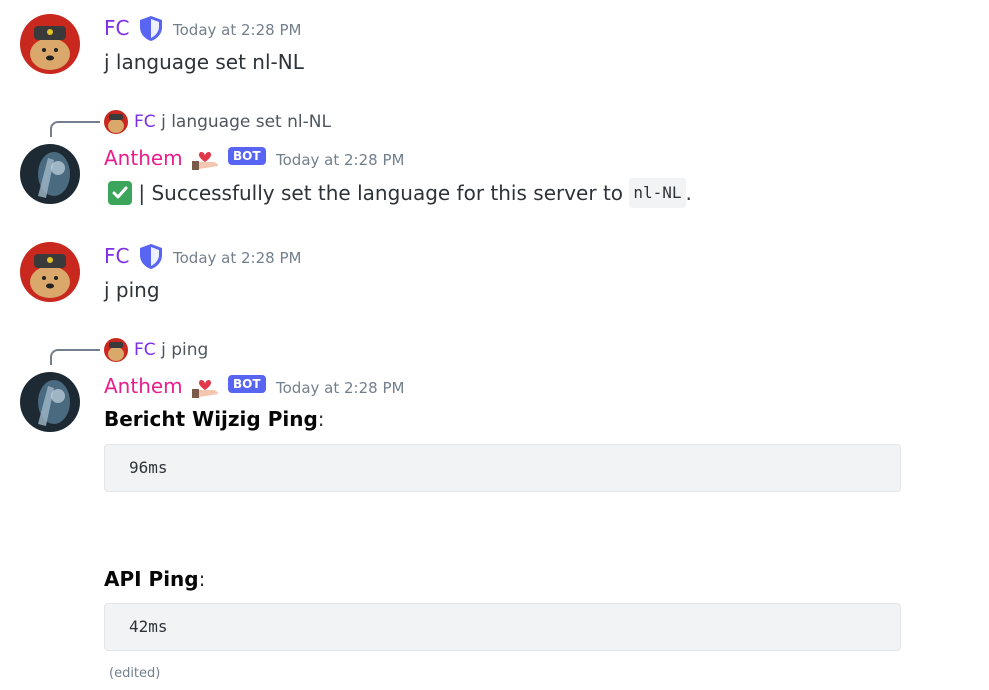 This screenshot has height=690, width=989. Describe the element at coordinates (120, 193) in the screenshot. I see `white-check-mark-icon` at that location.